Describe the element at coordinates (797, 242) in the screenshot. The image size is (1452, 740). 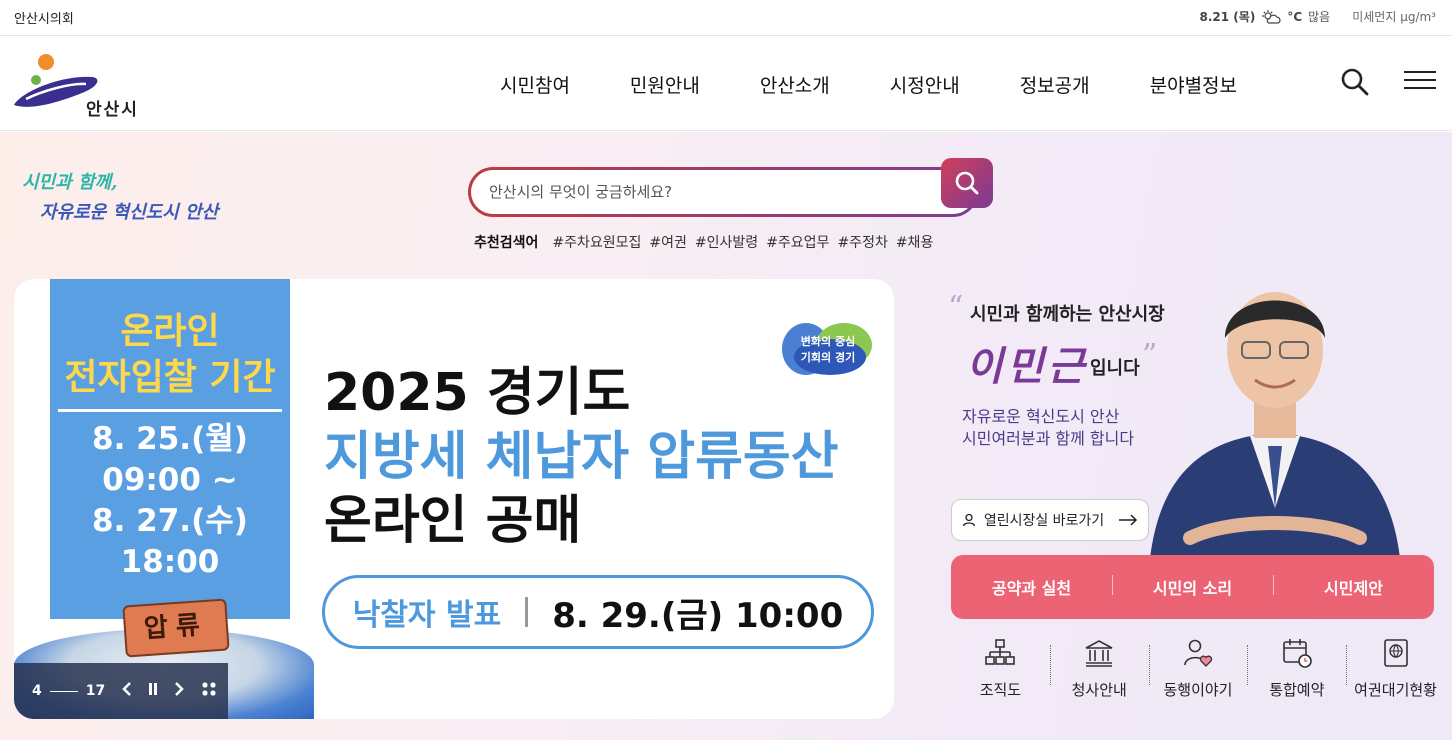
I see `keyword-link: #주요업무` at that location.